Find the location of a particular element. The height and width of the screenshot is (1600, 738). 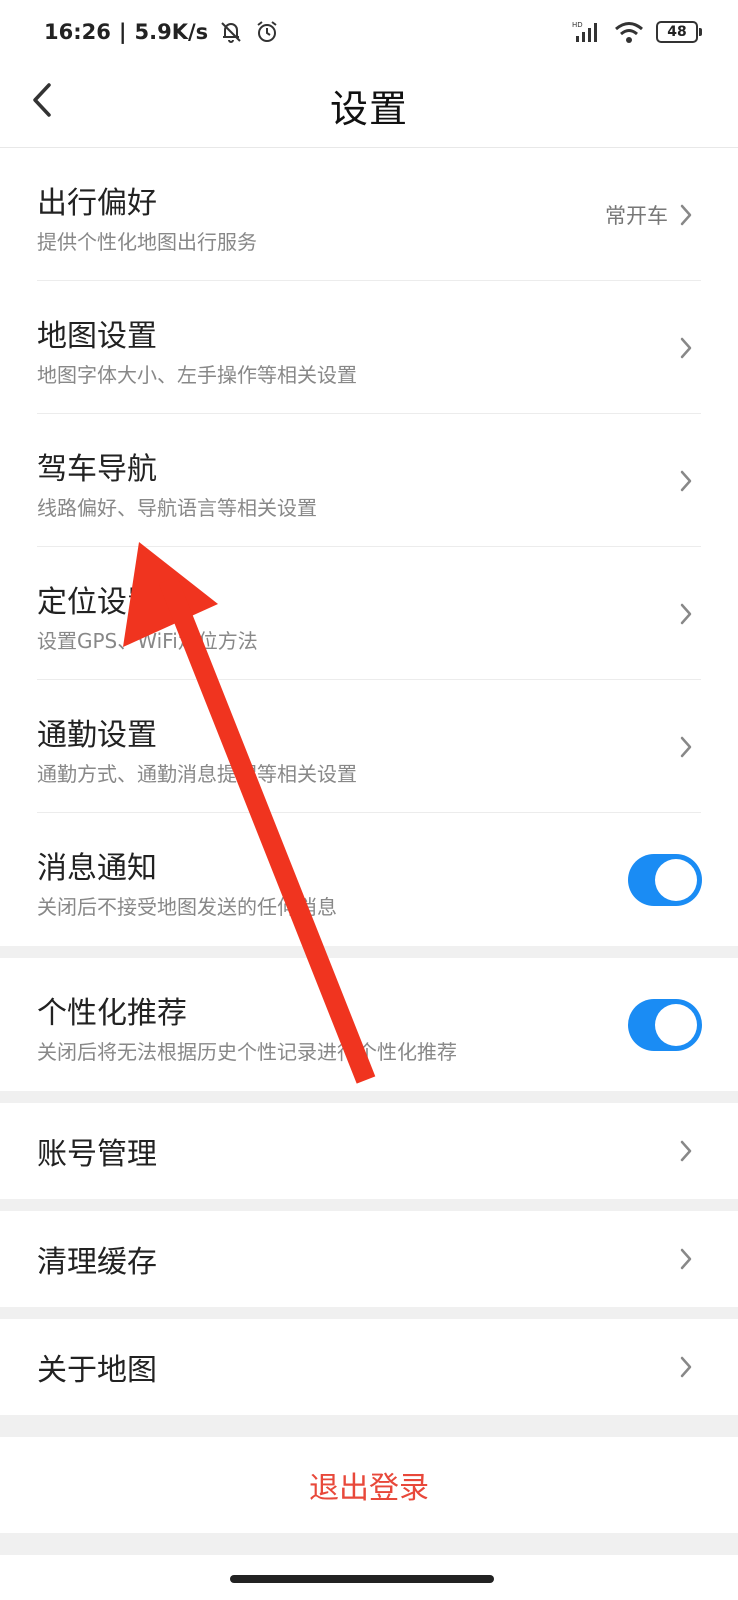

annotation-arrow is located at coordinates (249, 813).